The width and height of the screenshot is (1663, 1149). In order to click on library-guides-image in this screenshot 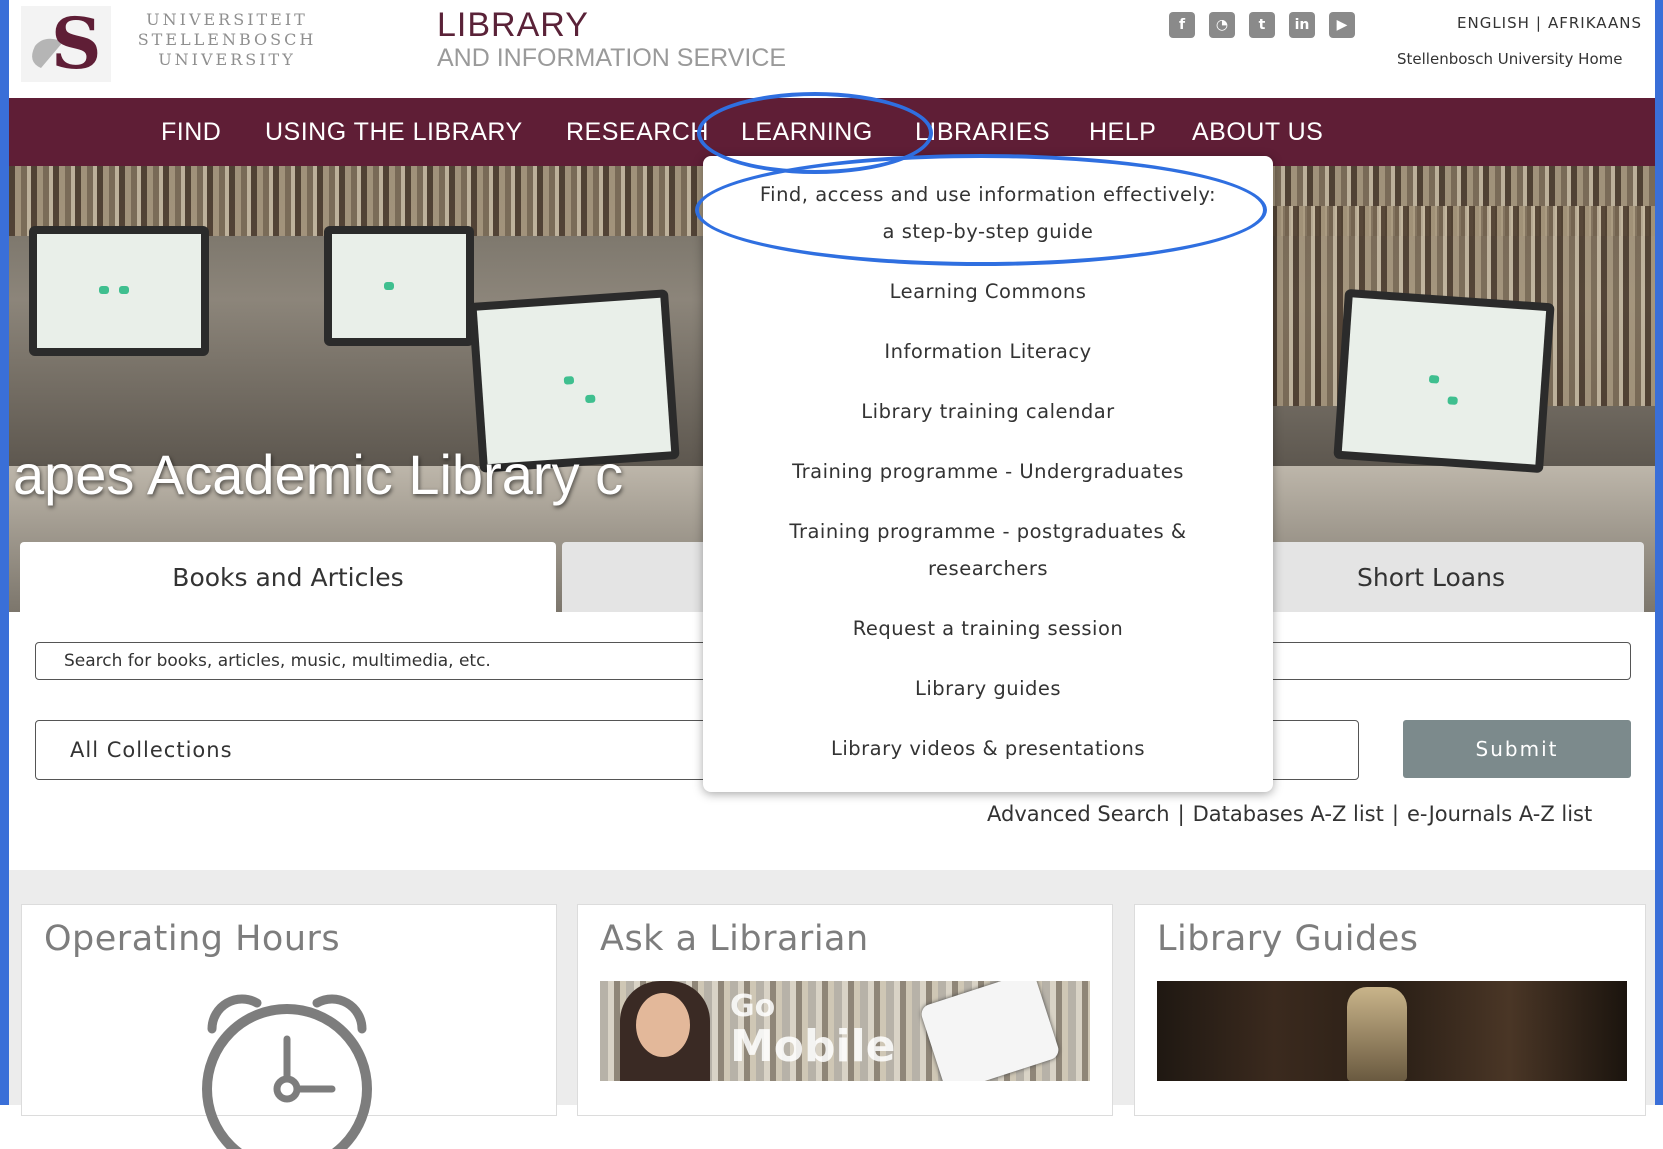, I will do `click(1392, 1031)`.